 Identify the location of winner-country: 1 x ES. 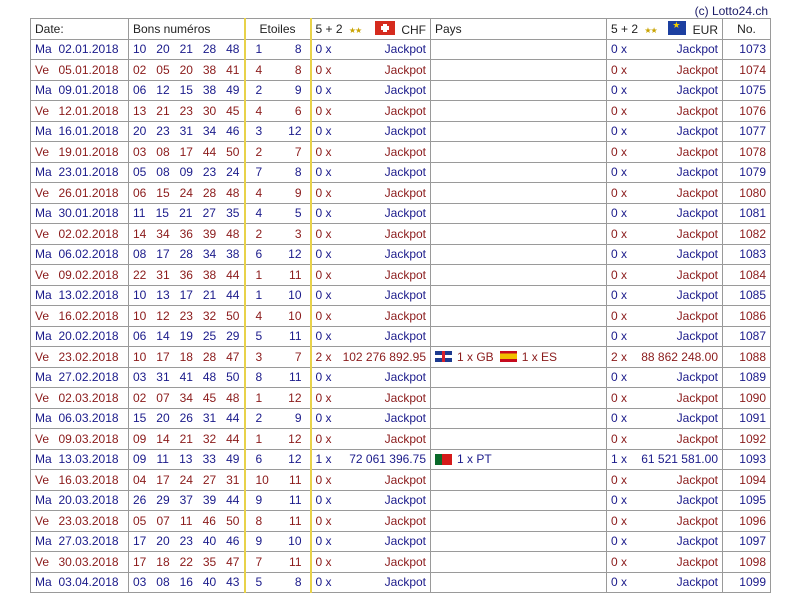
(539, 356).